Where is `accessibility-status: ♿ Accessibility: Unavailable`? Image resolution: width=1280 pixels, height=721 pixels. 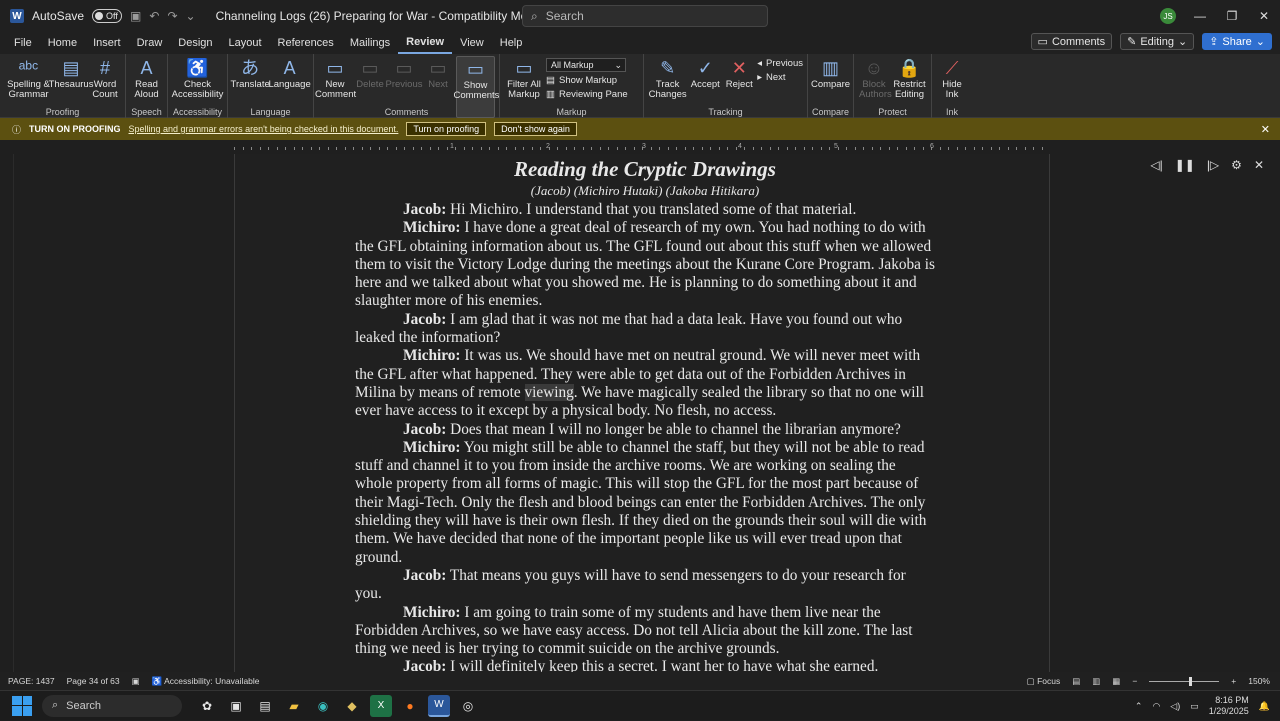
accessibility-status: ♿ Accessibility: Unavailable is located at coordinates (206, 681).